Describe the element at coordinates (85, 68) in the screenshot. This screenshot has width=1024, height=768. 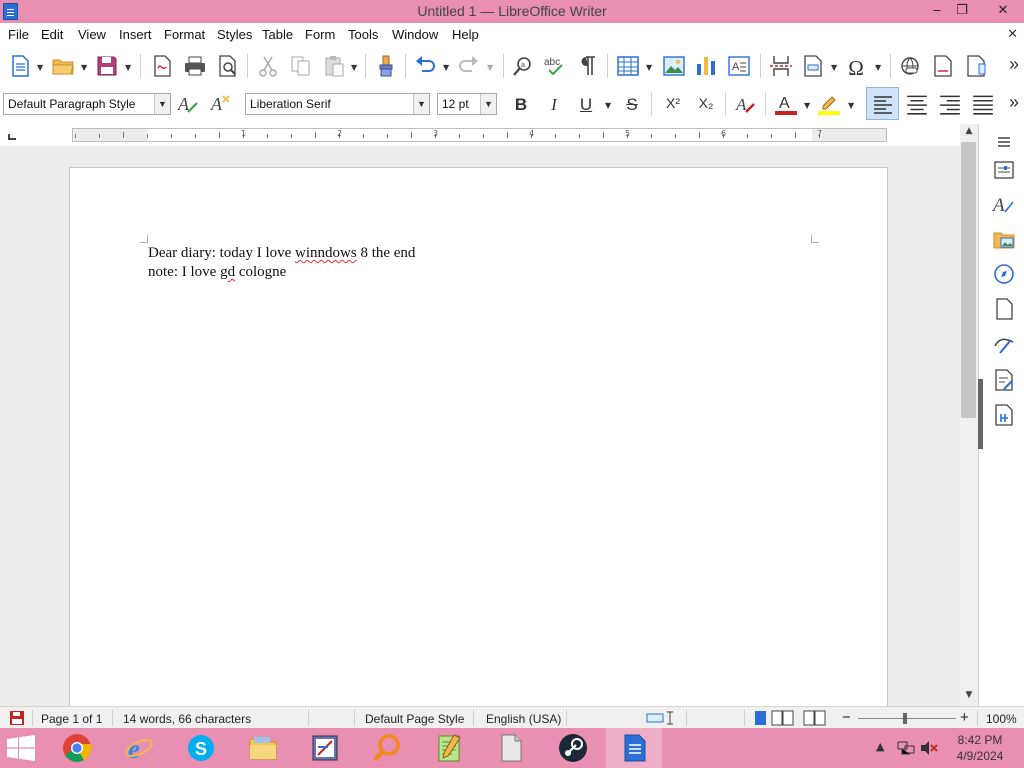
I see `open-dropdown-icon: ▼` at that location.